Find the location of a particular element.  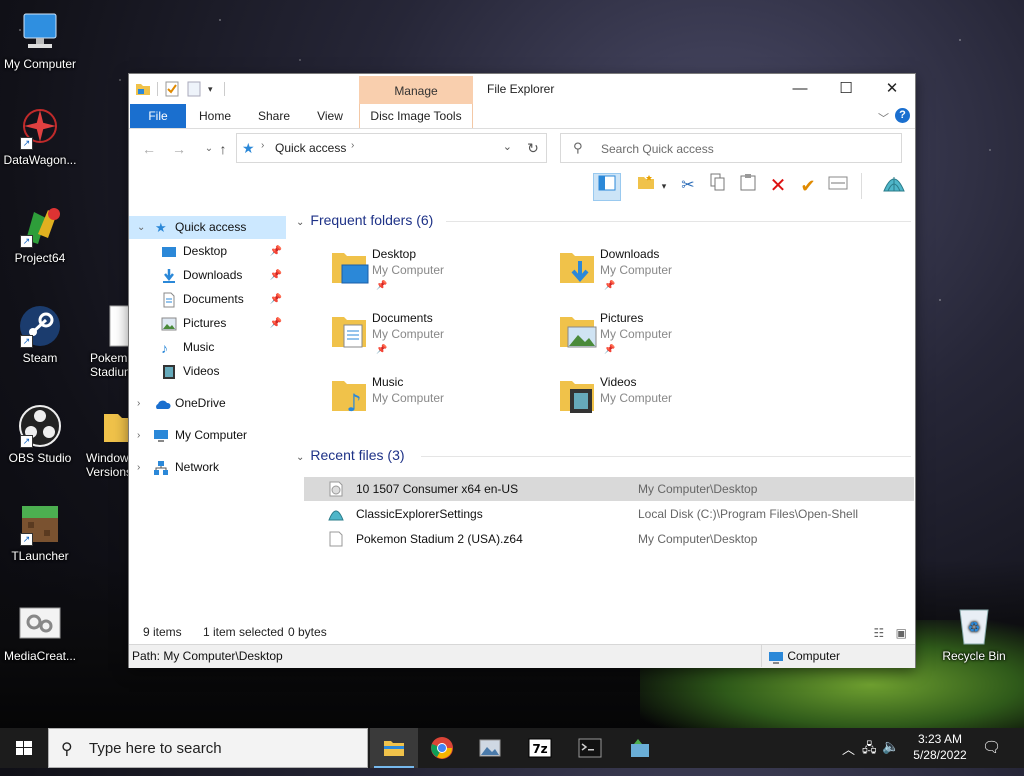

desktop-icon-steam: ↗ Steam is located at coordinates (40, 334).